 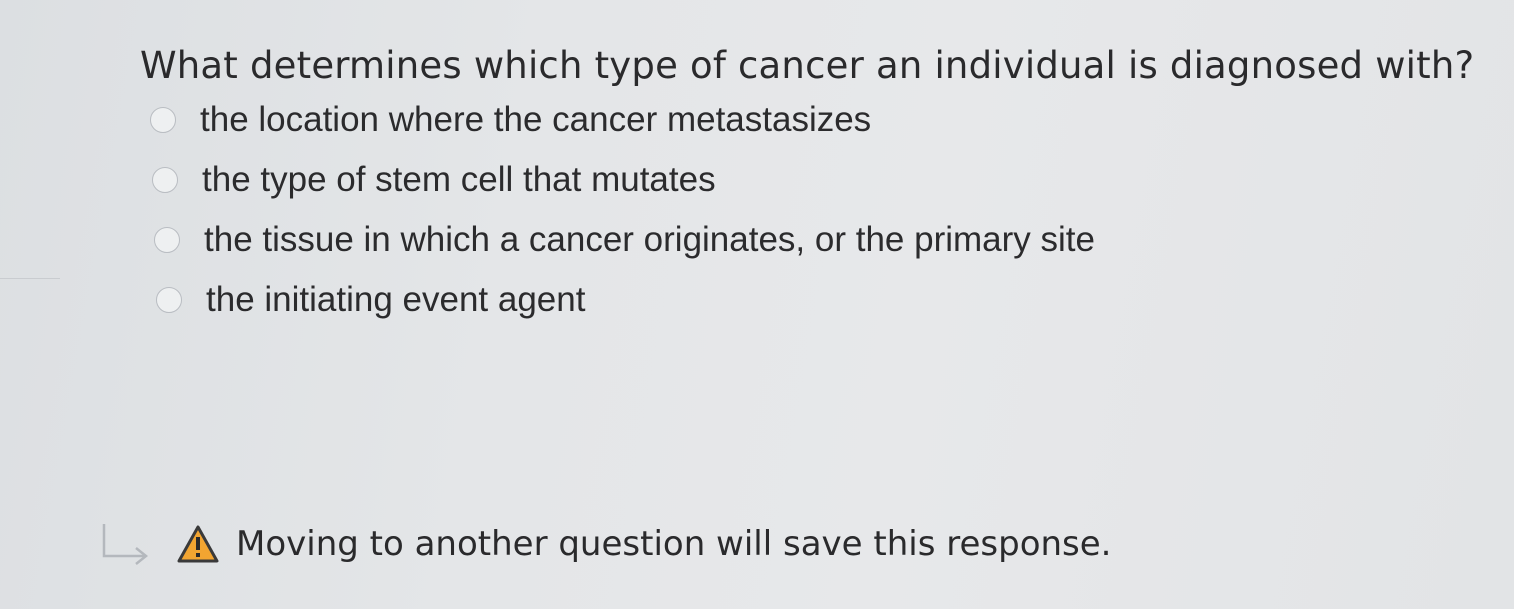 What do you see at coordinates (198, 544) in the screenshot?
I see `warning-icon` at bounding box center [198, 544].